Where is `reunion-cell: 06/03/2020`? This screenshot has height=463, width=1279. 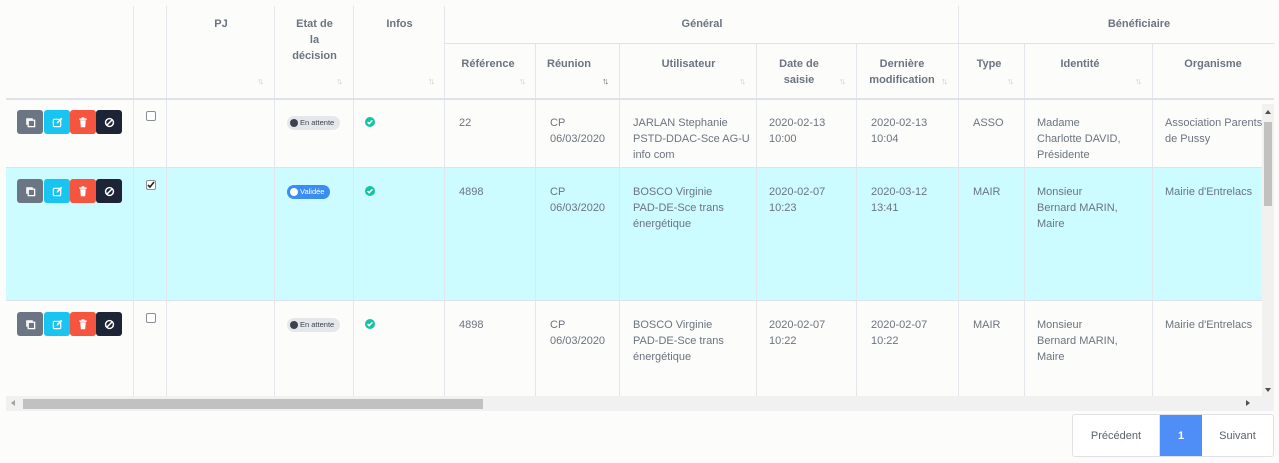
reunion-cell: 06/03/2020 is located at coordinates (578, 341).